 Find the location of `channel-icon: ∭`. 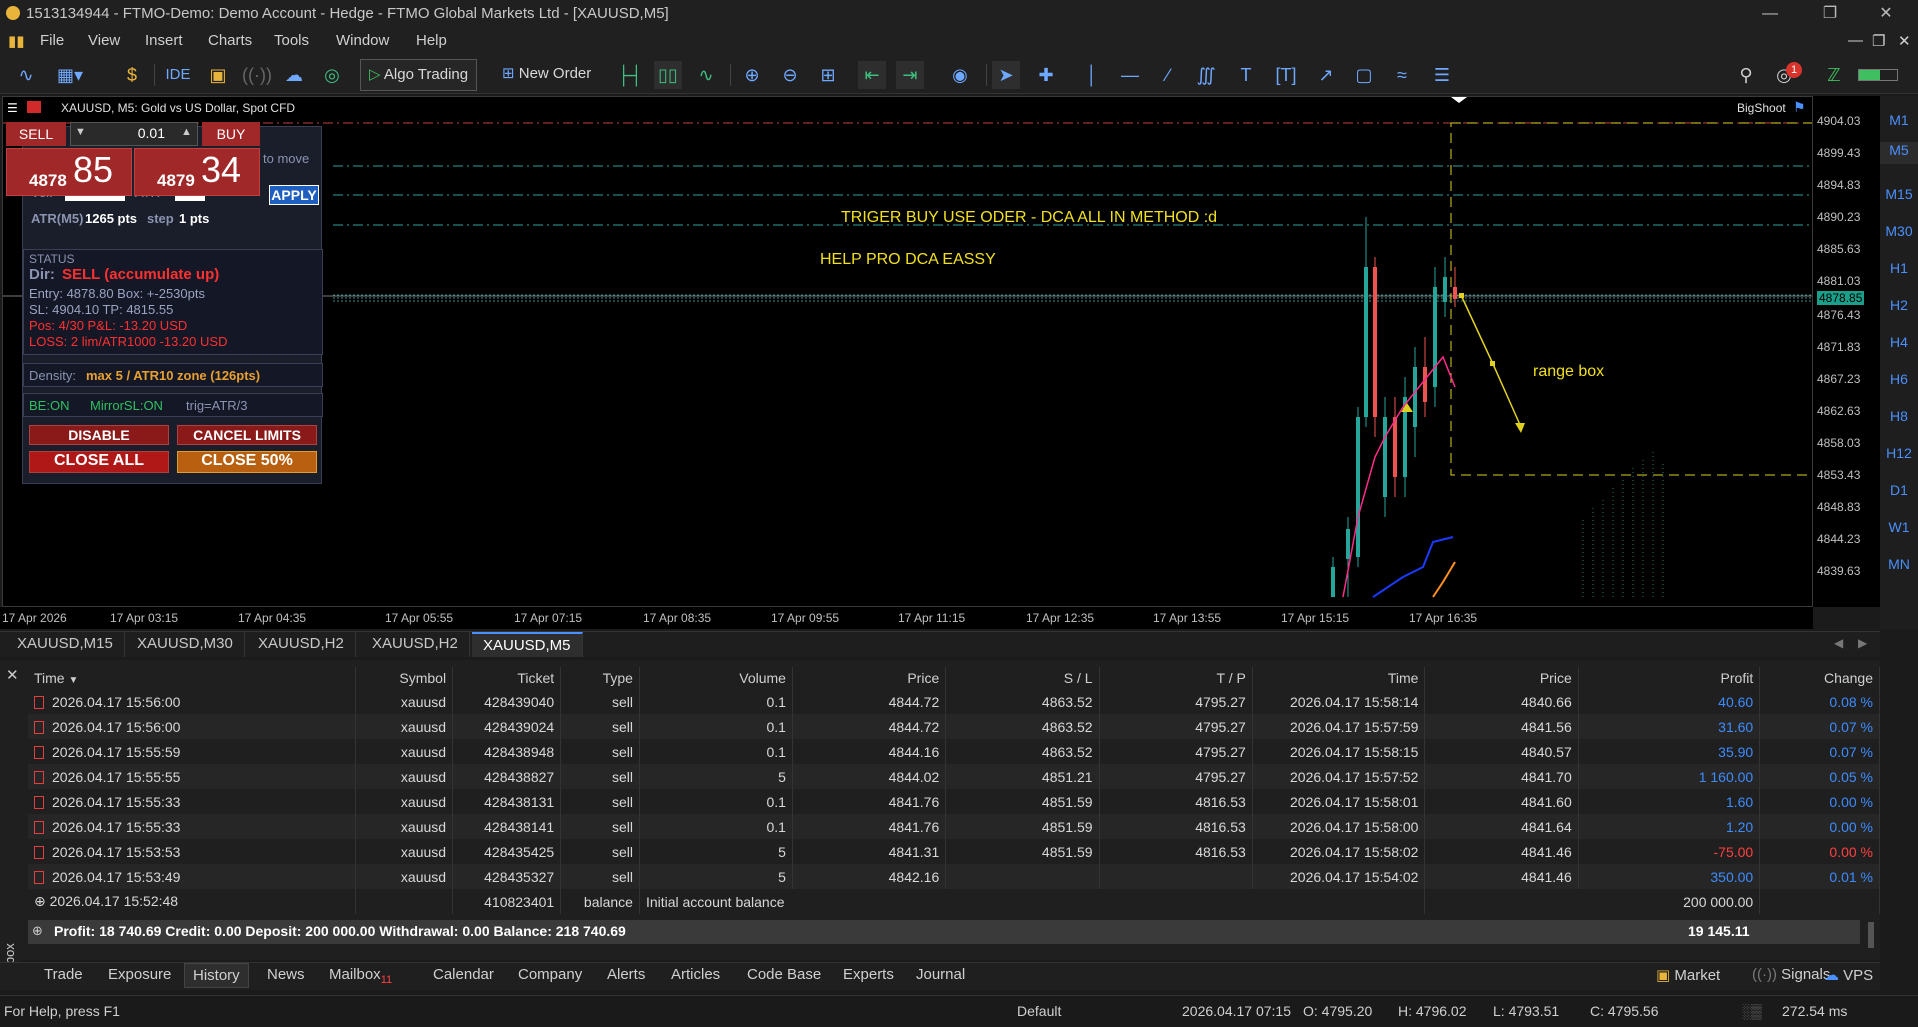

channel-icon: ∭ is located at coordinates (1206, 75).